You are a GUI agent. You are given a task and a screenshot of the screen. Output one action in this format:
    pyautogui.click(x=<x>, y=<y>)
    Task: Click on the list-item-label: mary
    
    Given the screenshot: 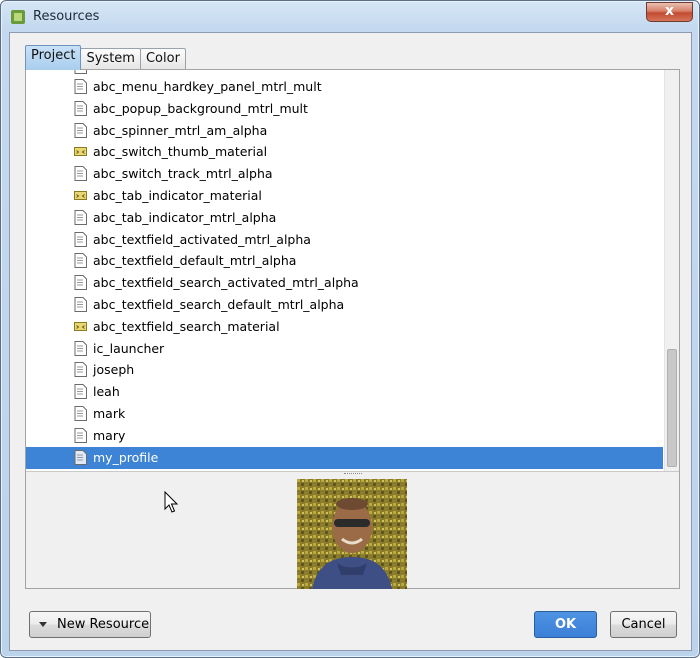 What is the action you would take?
    pyautogui.click(x=109, y=435)
    